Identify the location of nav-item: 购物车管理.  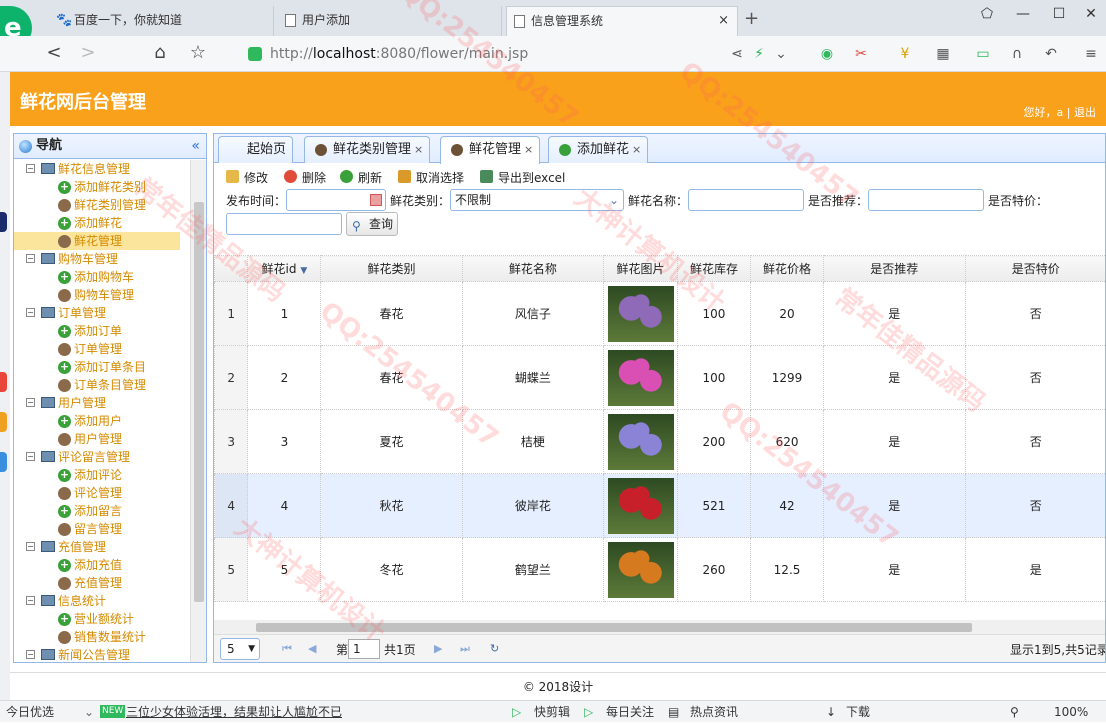
(103, 295).